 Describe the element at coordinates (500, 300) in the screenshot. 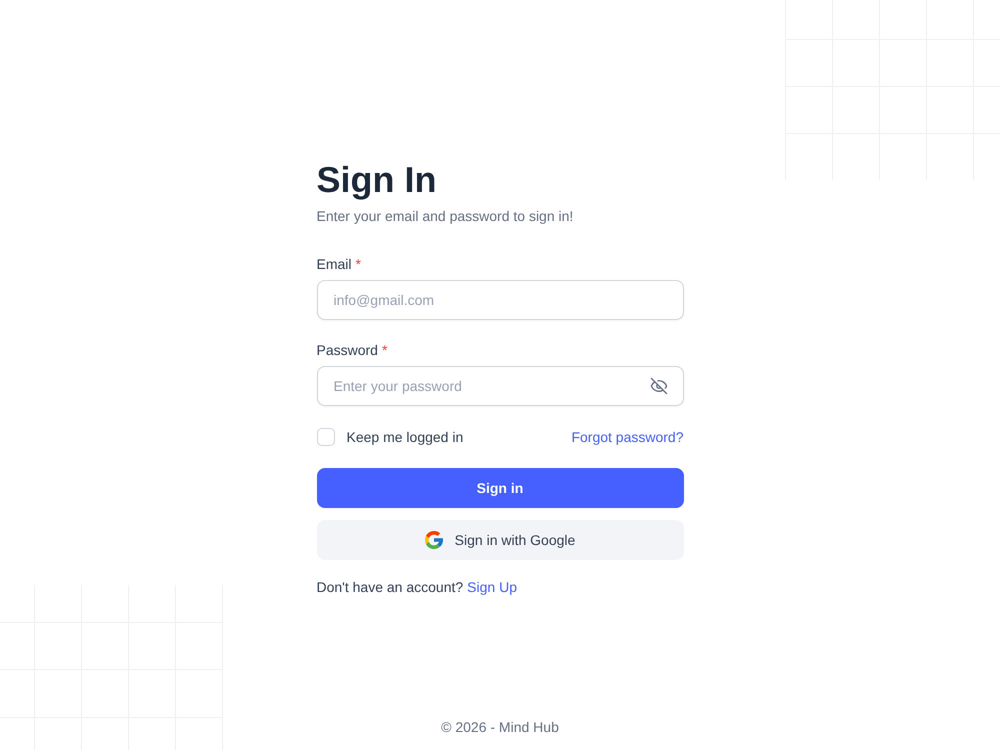

I see `email-field: info@gmail.com` at that location.